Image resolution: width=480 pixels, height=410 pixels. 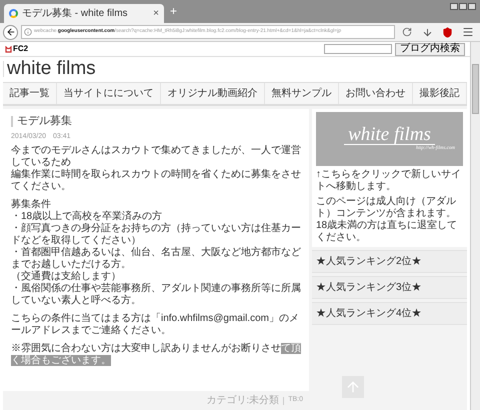 I want to click on blog-search-button: ブログ内検索, so click(x=430, y=49).